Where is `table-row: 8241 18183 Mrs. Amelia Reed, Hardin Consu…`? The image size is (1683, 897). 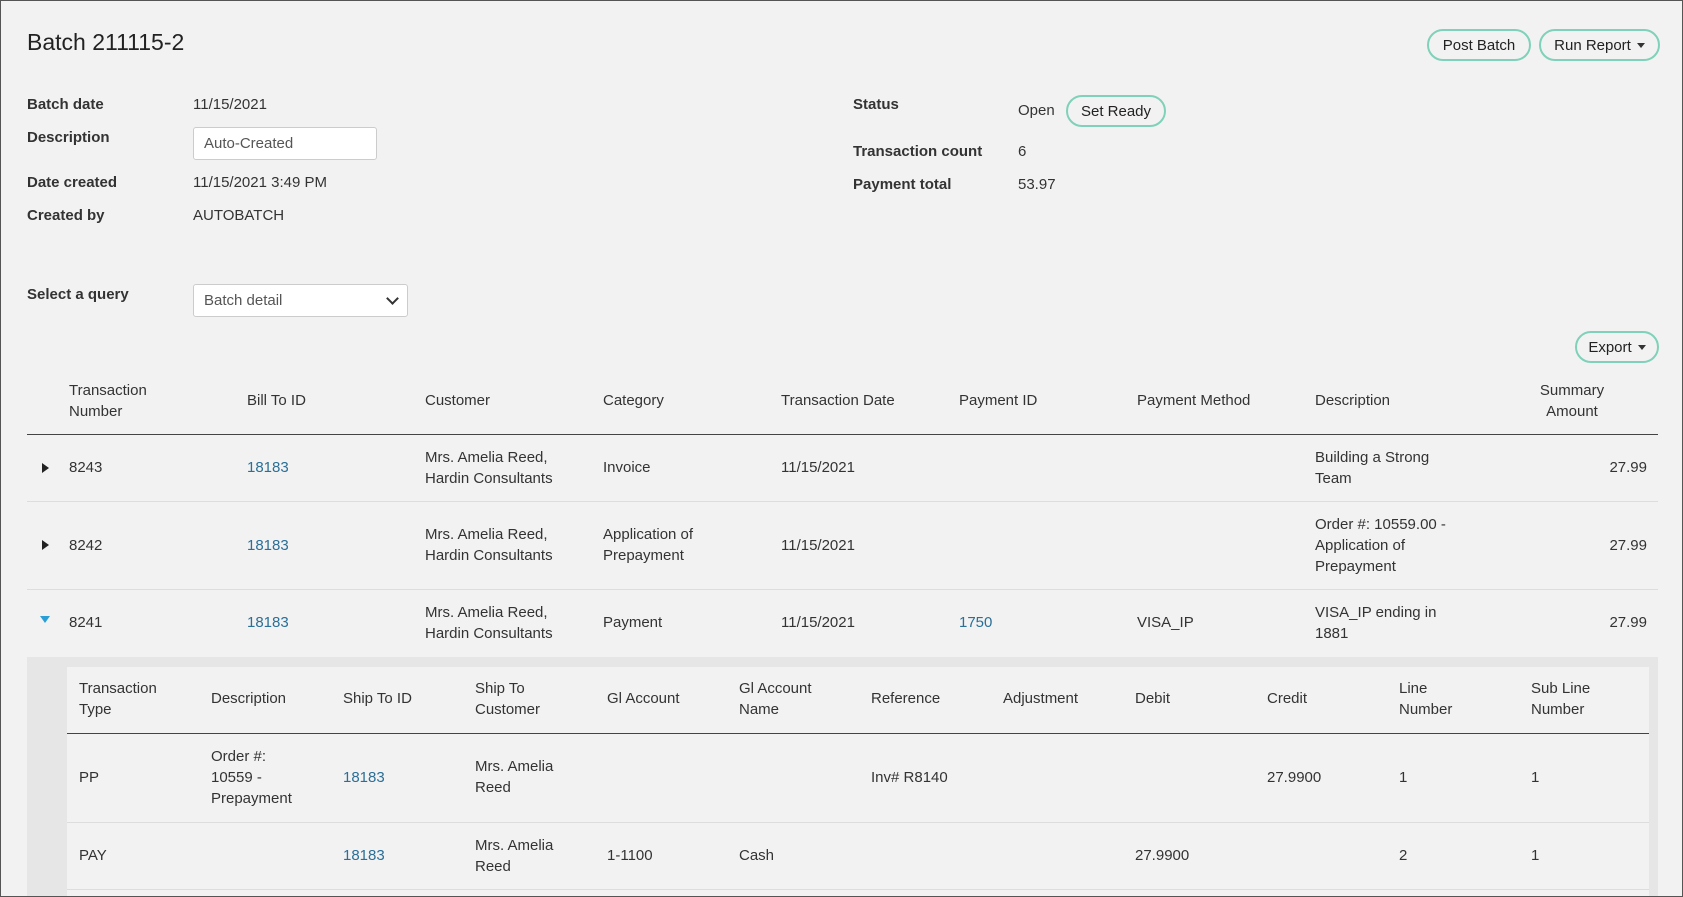 table-row: 8241 18183 Mrs. Amelia Reed, Hardin Consu… is located at coordinates (842, 623).